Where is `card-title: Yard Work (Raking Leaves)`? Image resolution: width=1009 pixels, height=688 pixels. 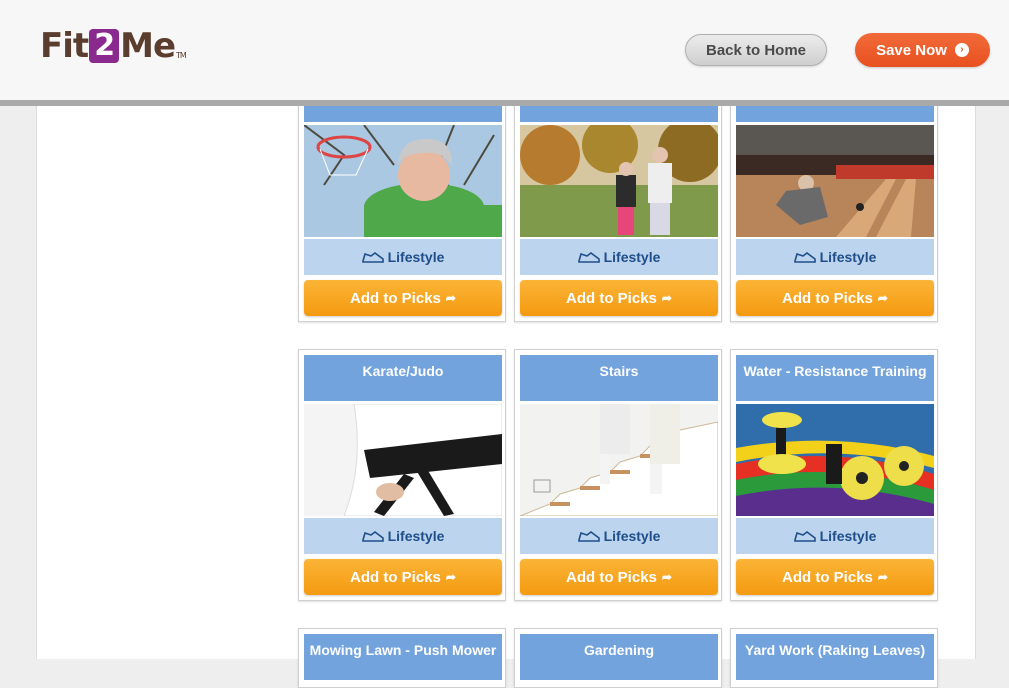
card-title: Yard Work (Raking Leaves) is located at coordinates (835, 657).